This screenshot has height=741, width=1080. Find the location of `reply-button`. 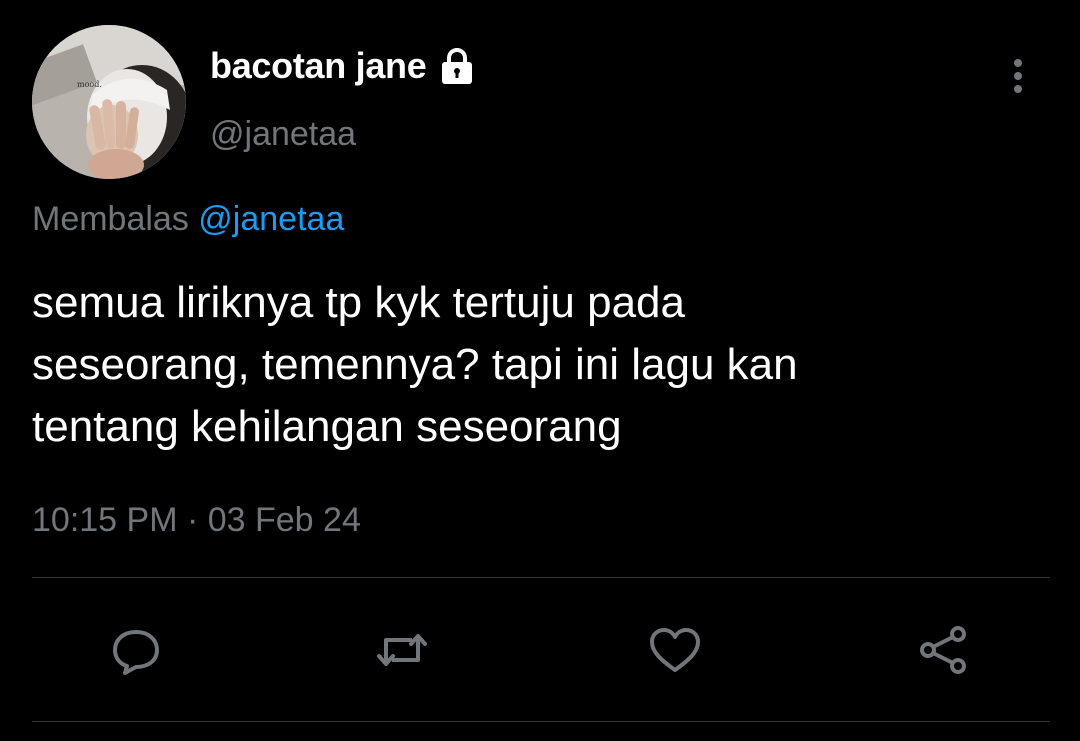

reply-button is located at coordinates (136, 650).